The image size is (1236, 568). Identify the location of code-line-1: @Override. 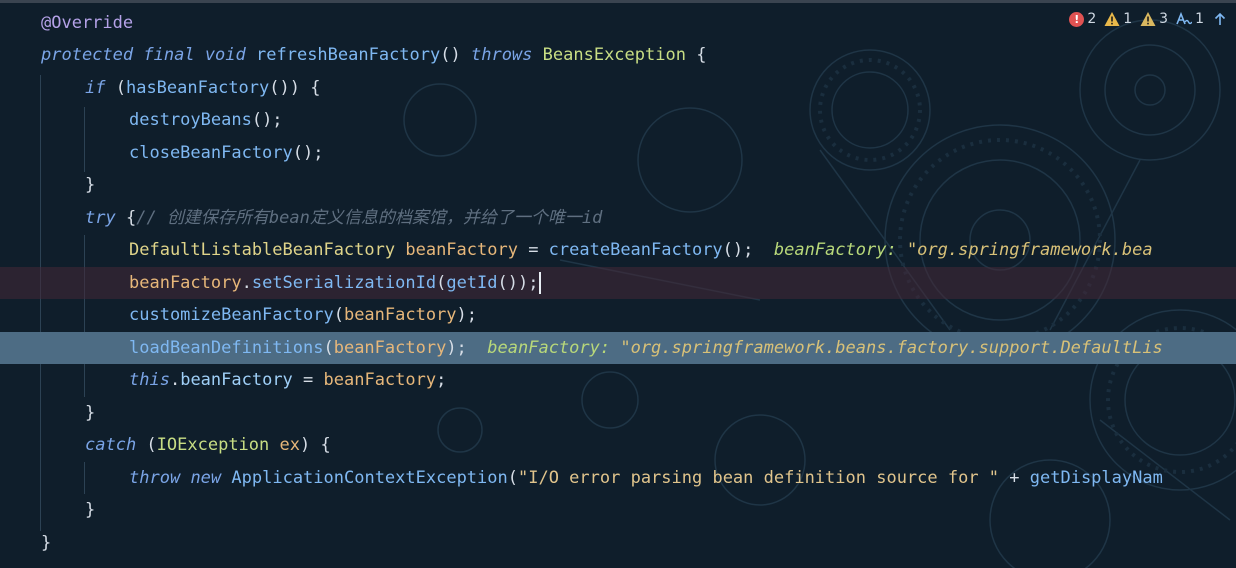
(618, 23).